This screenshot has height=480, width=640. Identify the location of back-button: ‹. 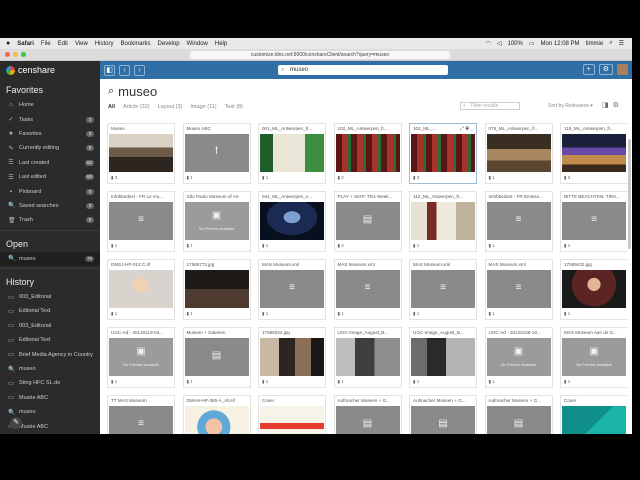
(124, 70).